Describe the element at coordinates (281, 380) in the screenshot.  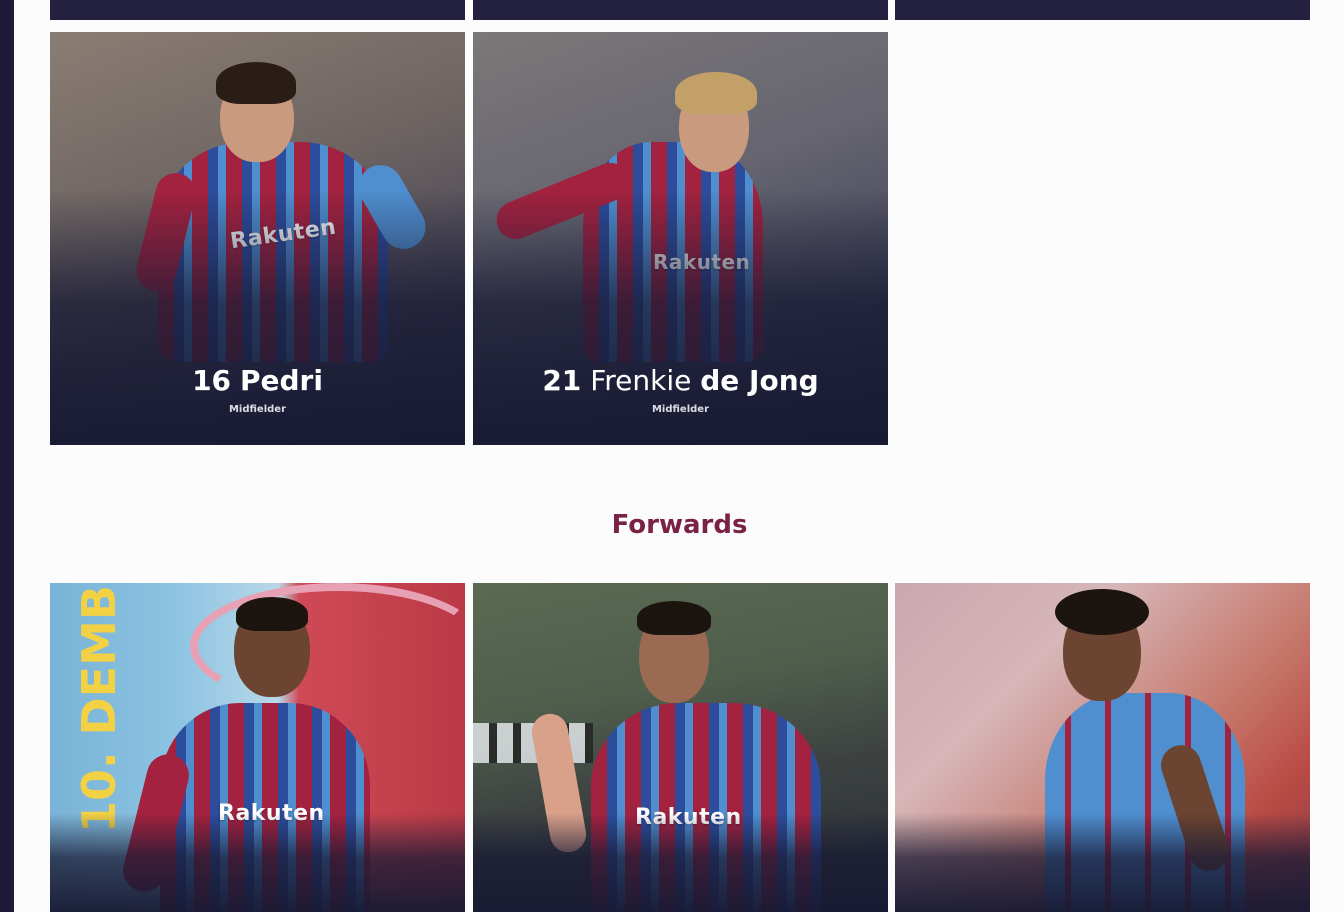
I see `player-last-name: Pedri` at that location.